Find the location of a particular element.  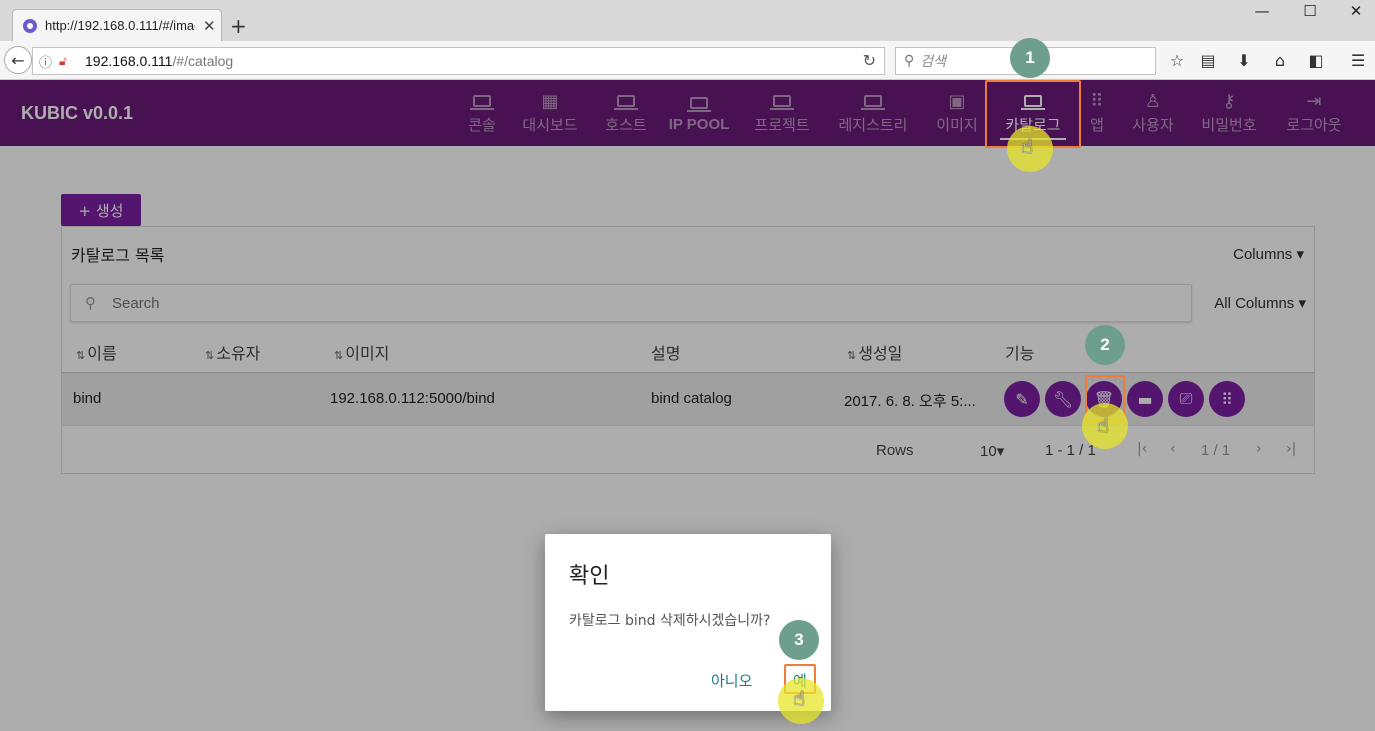

back-button: ← is located at coordinates (18, 60).